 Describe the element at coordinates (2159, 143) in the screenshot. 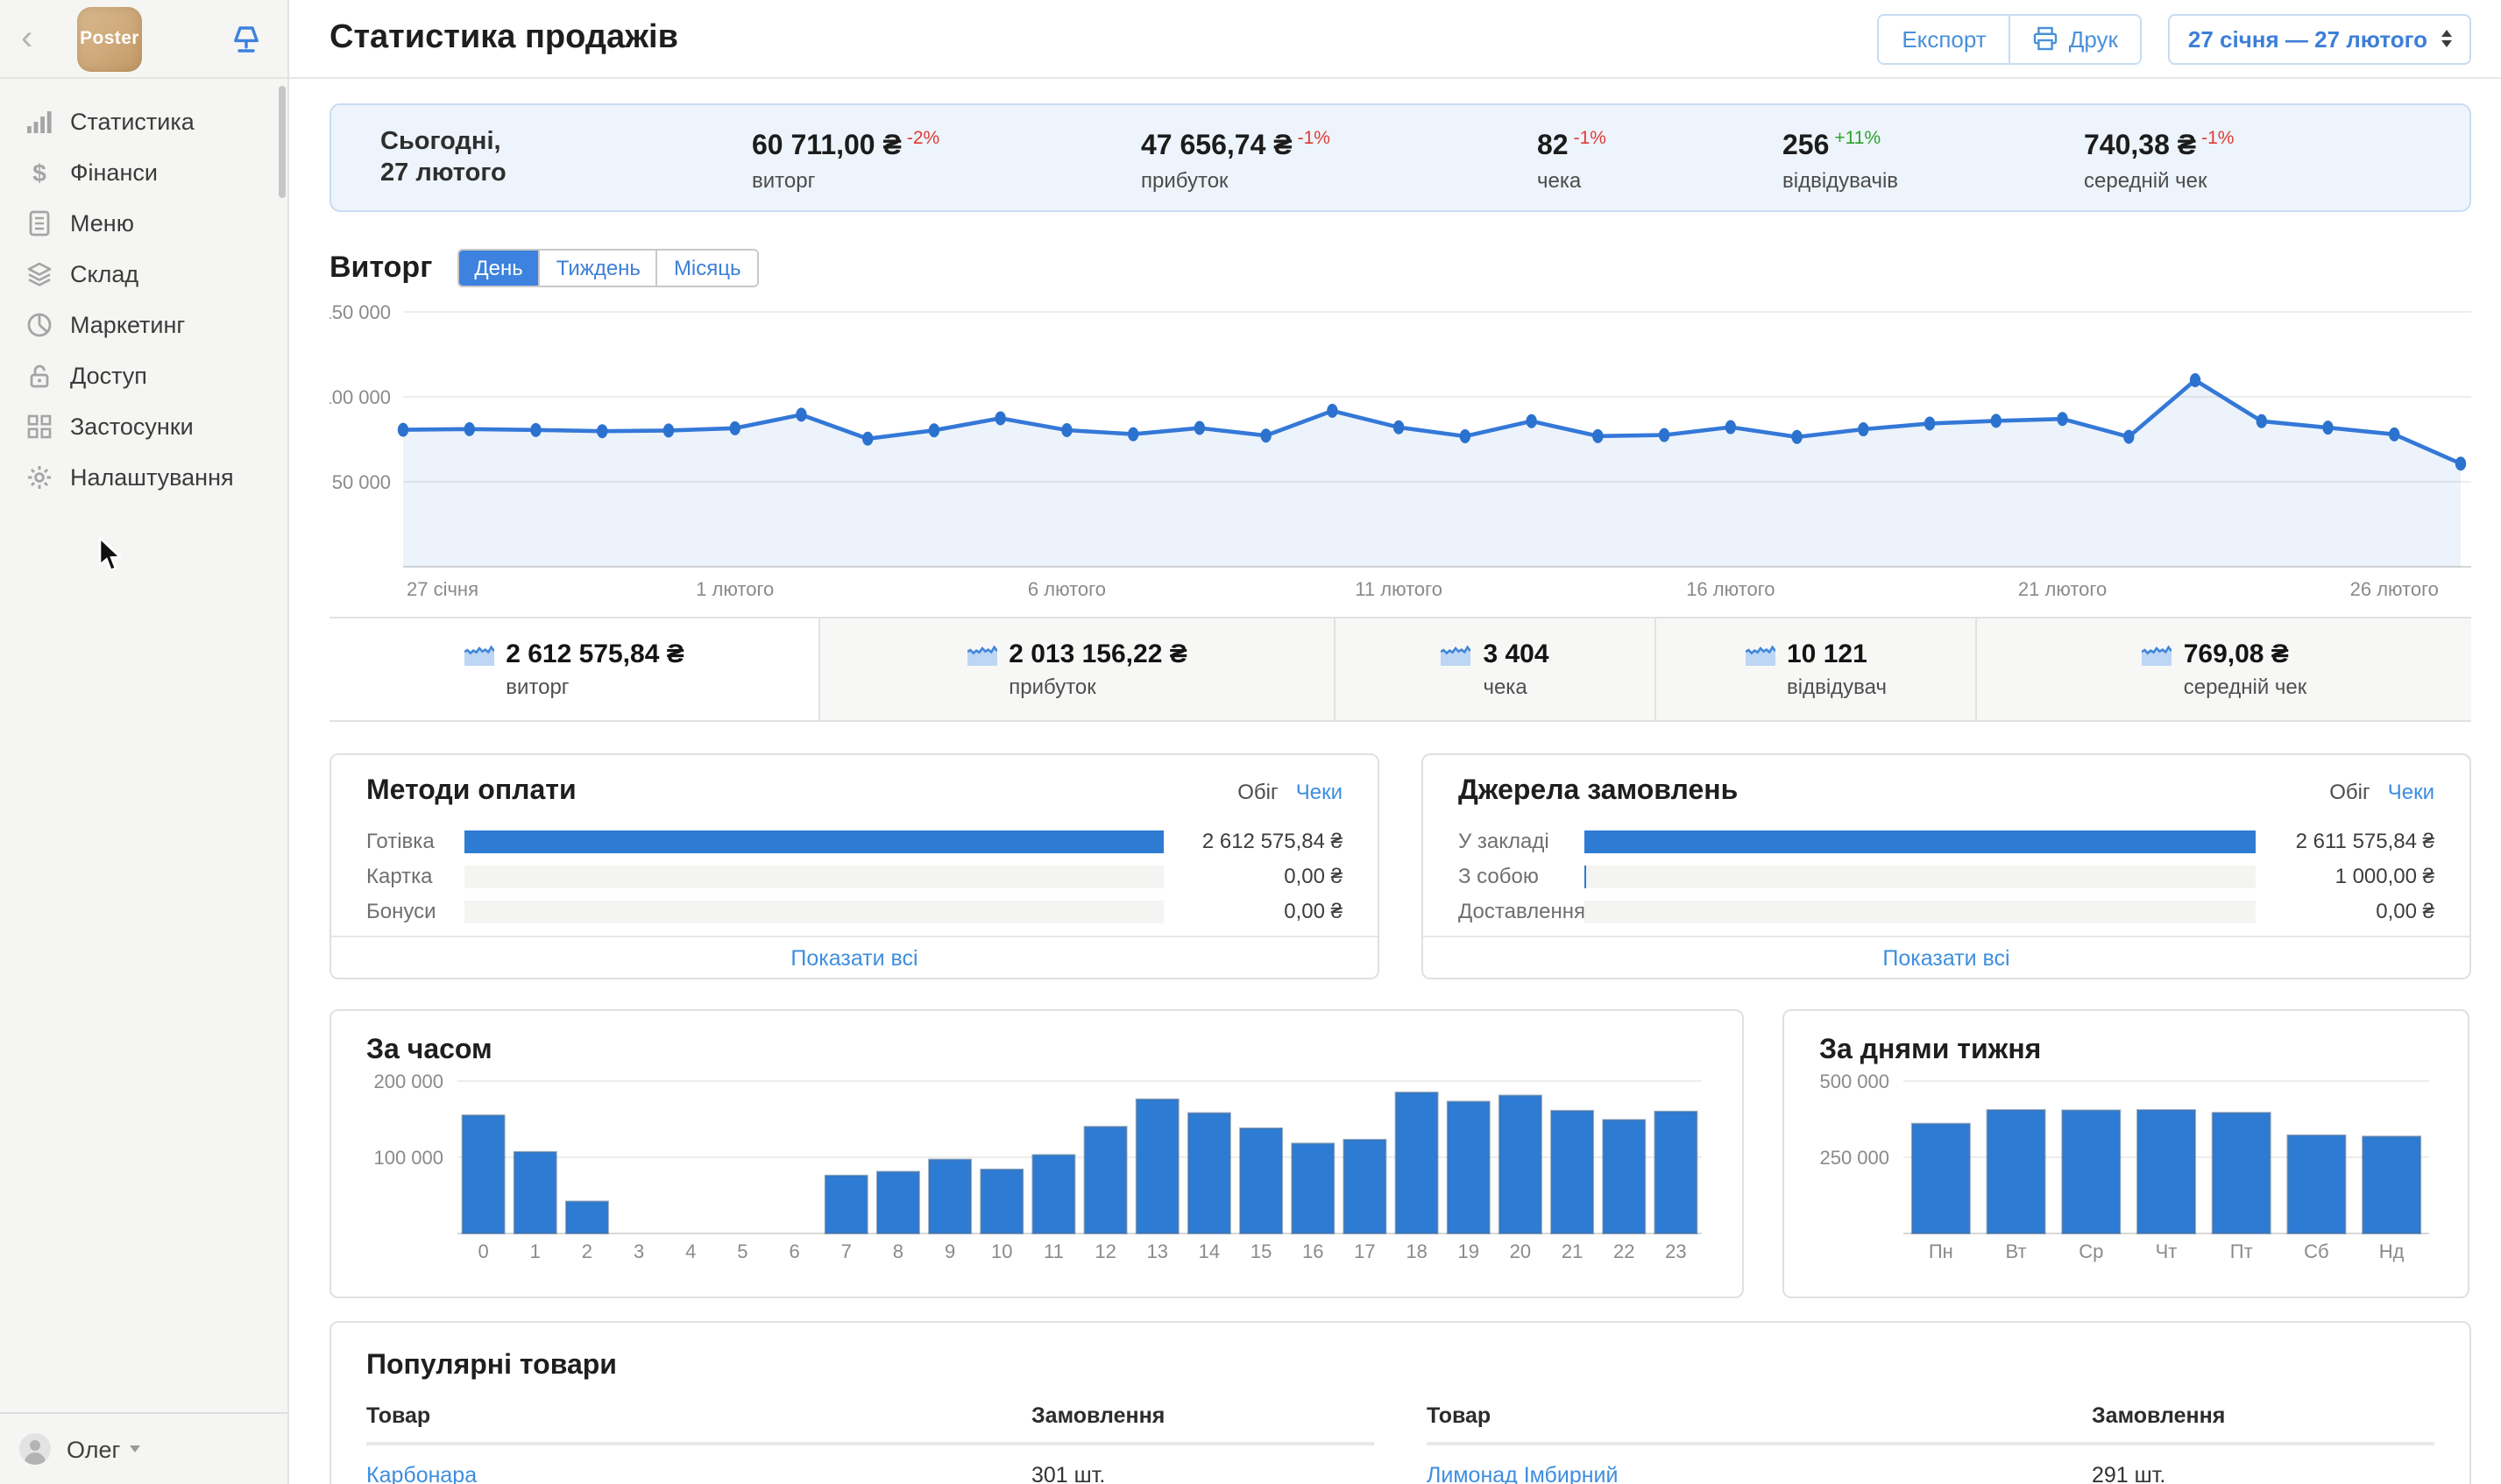

I see `stat-value: 740,38 ₴ -1%` at that location.